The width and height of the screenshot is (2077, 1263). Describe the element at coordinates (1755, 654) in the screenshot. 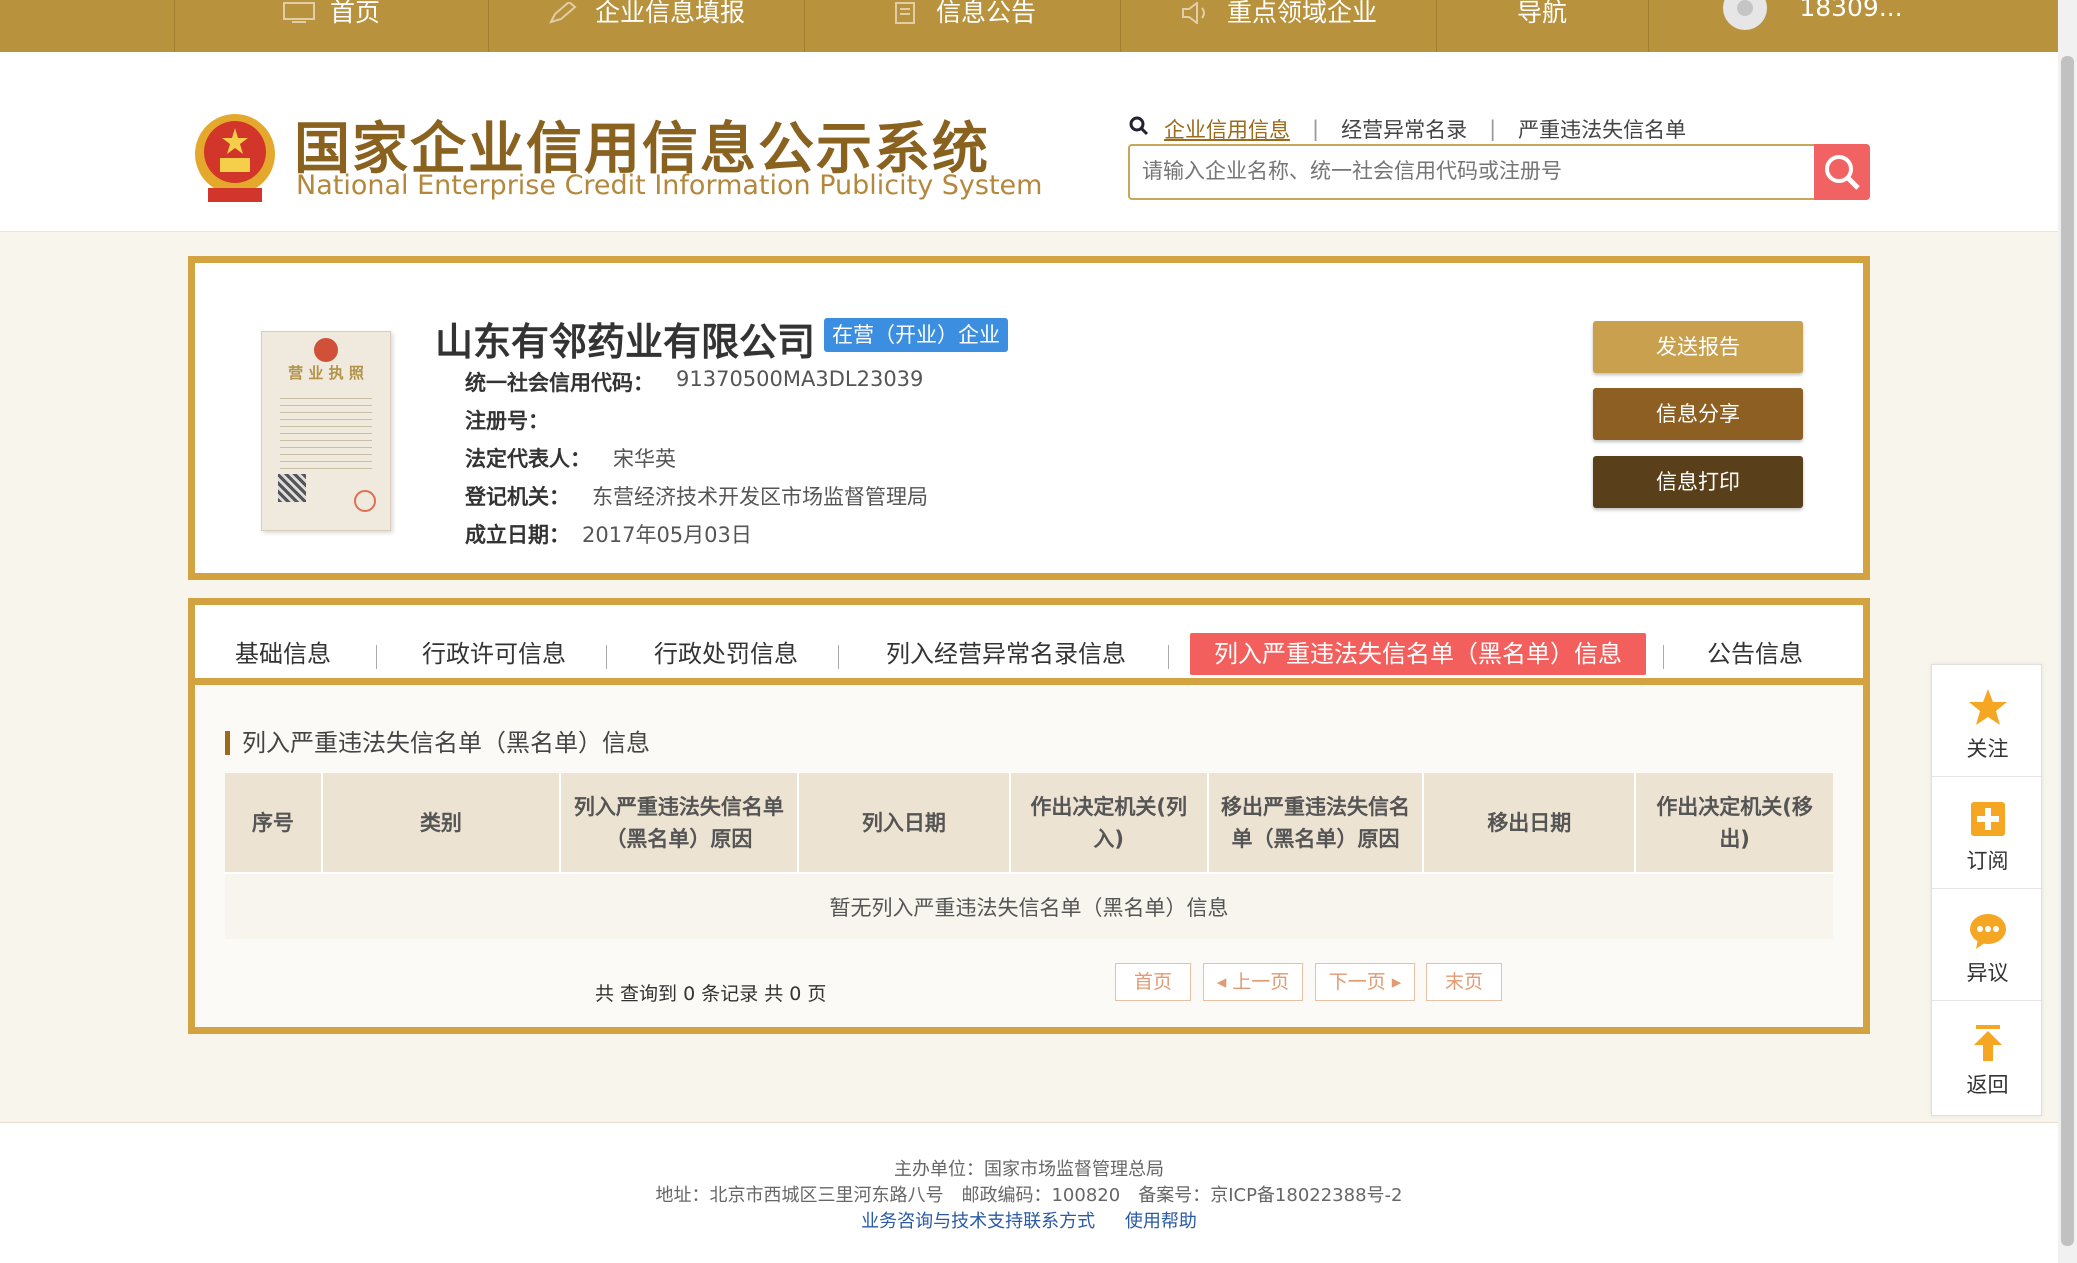

I see `tab-announcement: 公告信息` at that location.